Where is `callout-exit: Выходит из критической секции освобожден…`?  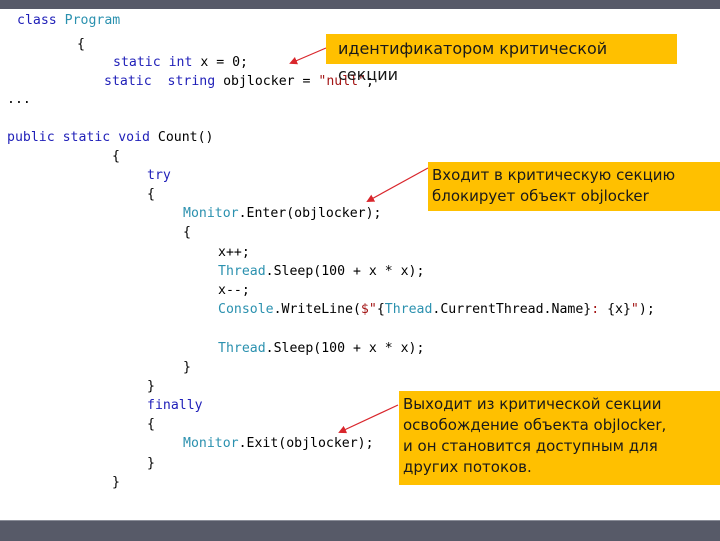 callout-exit: Выходит из критической секции освобожден… is located at coordinates (559, 438).